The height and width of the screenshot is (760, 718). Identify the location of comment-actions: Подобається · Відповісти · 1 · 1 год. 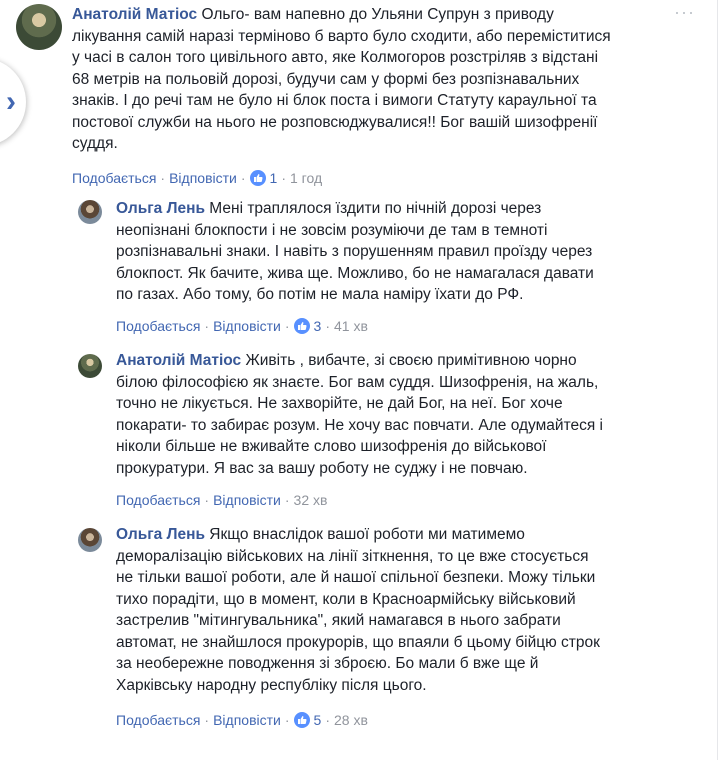
(197, 178).